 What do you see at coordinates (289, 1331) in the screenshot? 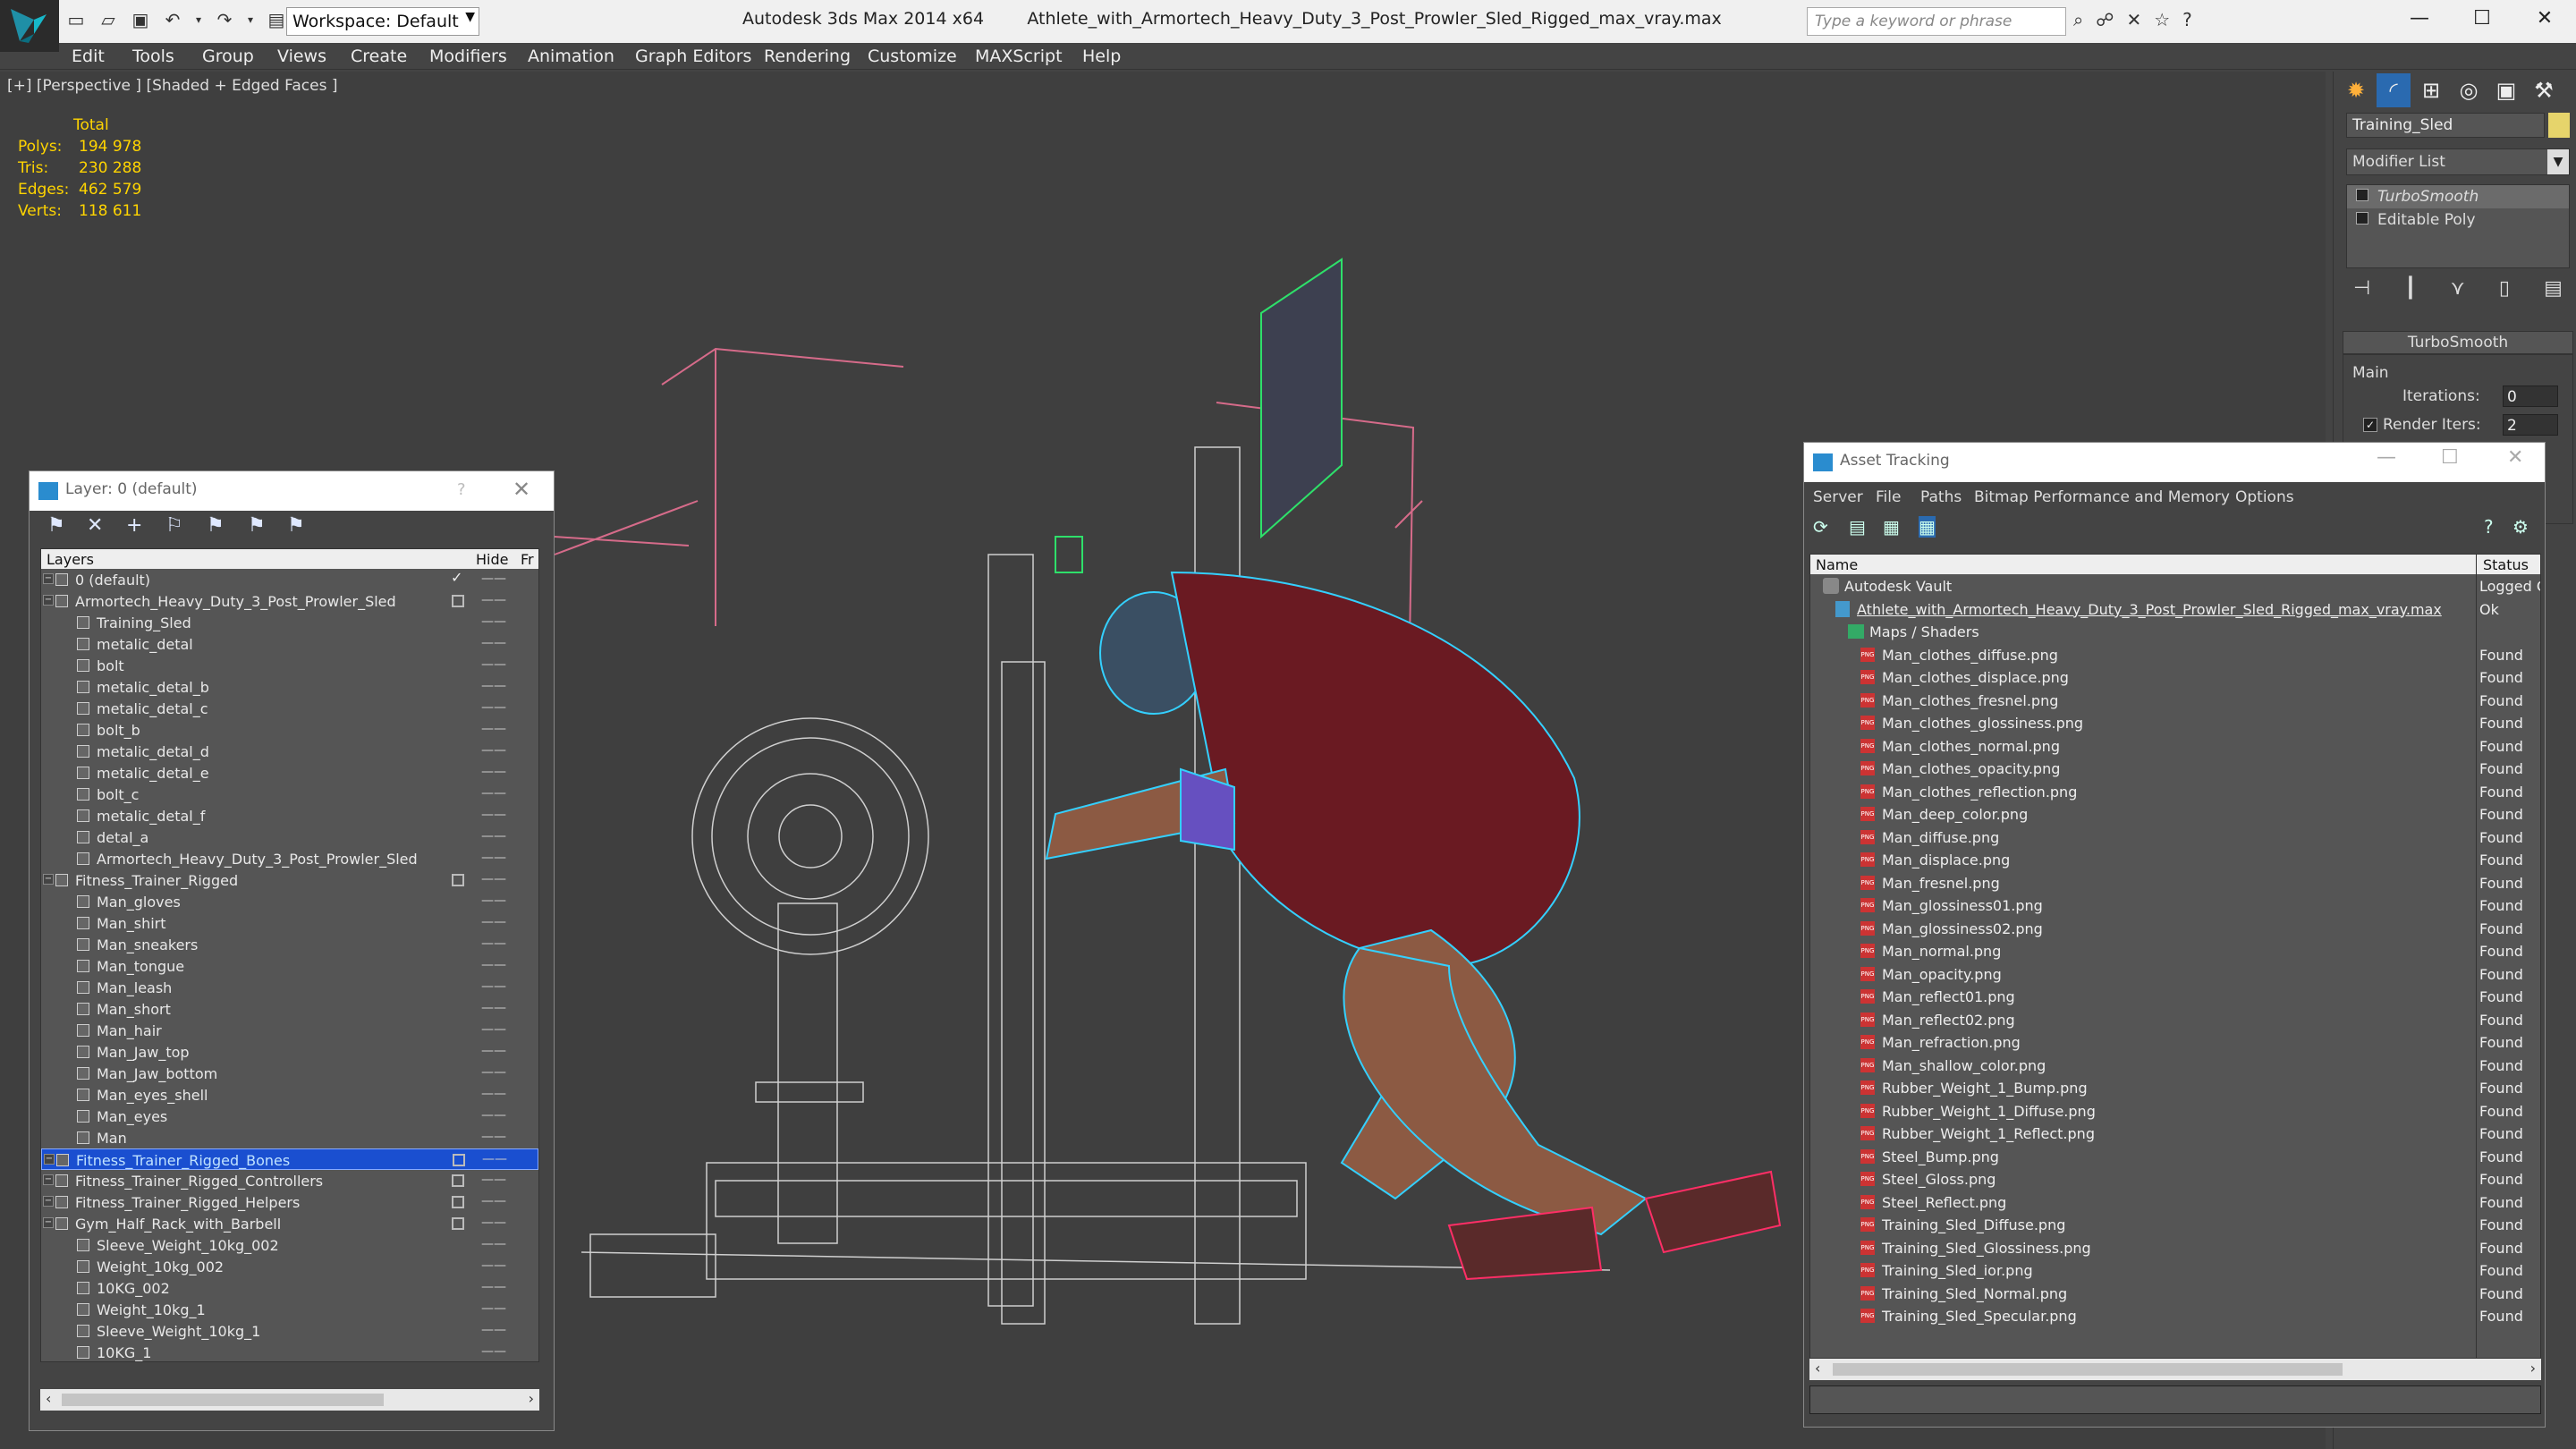
I see `object-row: Sleeve_Weight_10kg_1 ——` at bounding box center [289, 1331].